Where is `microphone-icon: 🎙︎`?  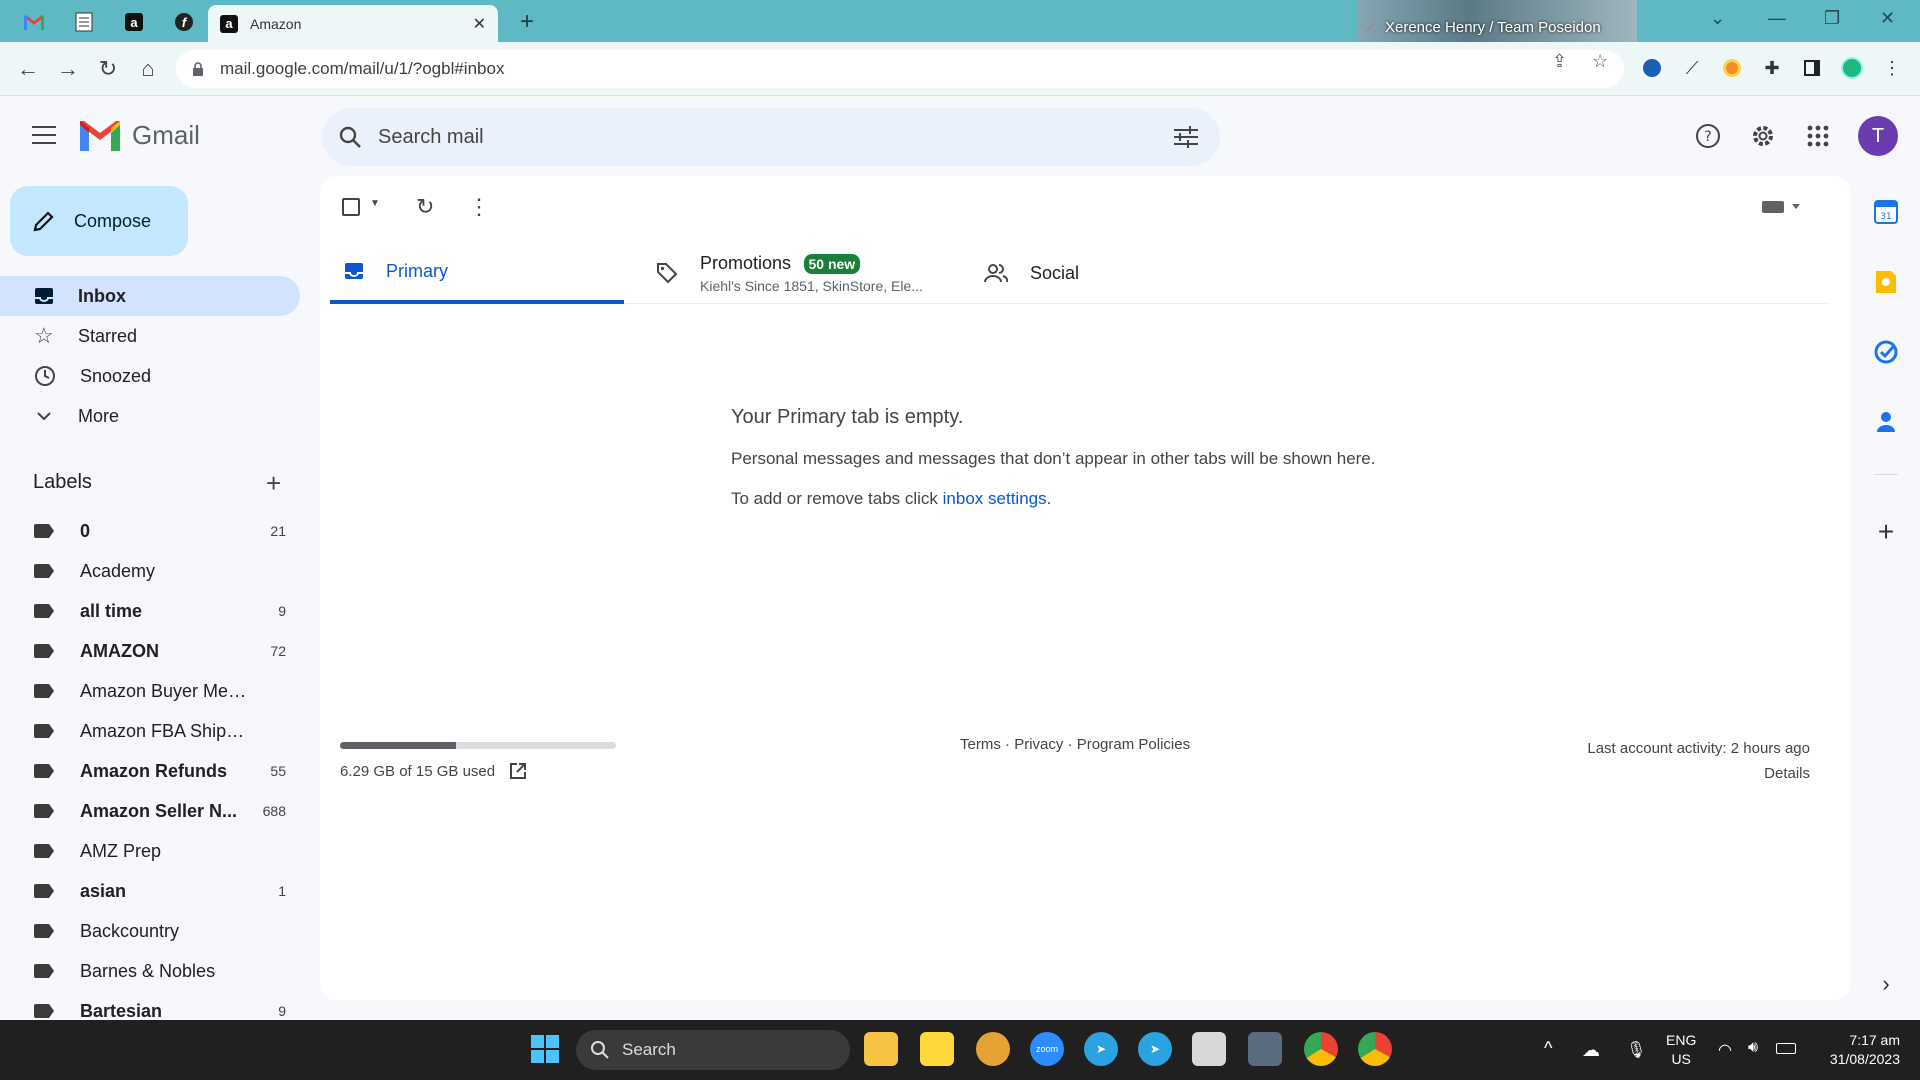 microphone-icon: 🎙︎ is located at coordinates (1636, 1050).